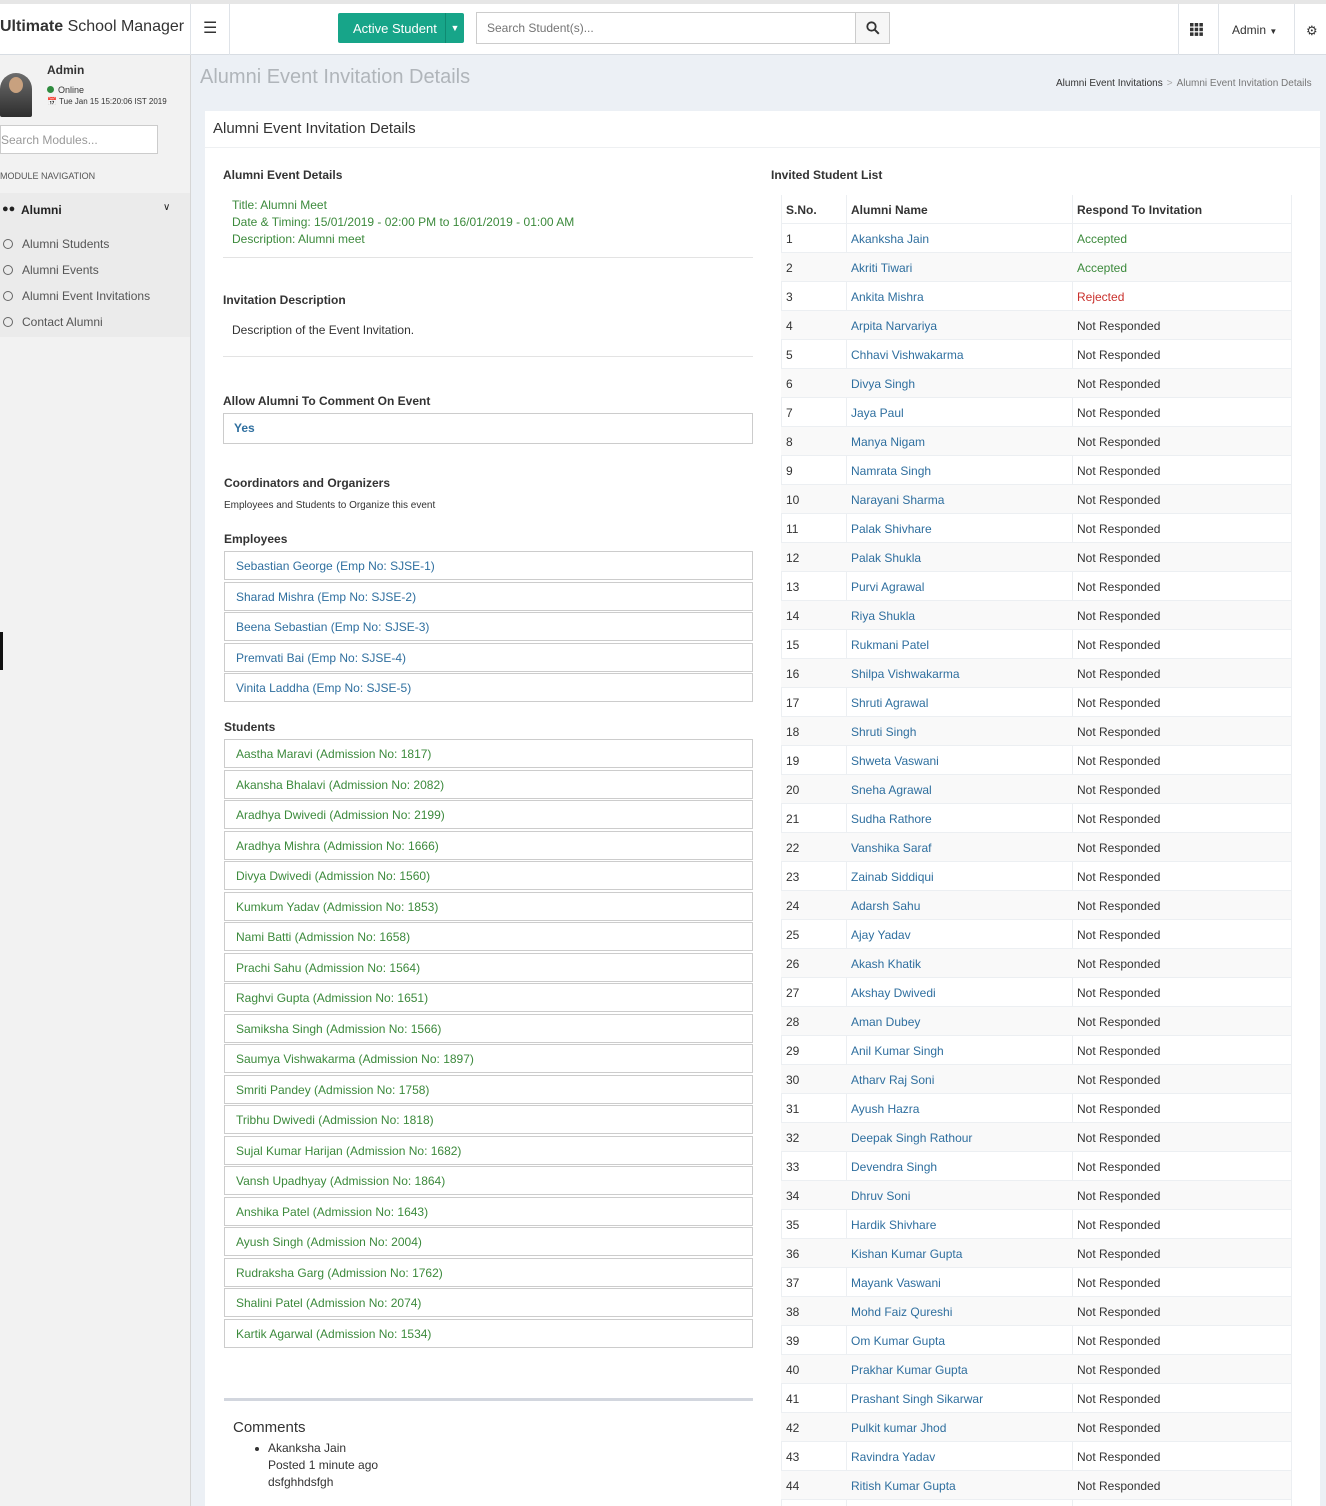 Image resolution: width=1326 pixels, height=1506 pixels. Describe the element at coordinates (488, 1058) in the screenshot. I see `student-item: Saumya Vishwakarma (Admission No: 1897)` at that location.